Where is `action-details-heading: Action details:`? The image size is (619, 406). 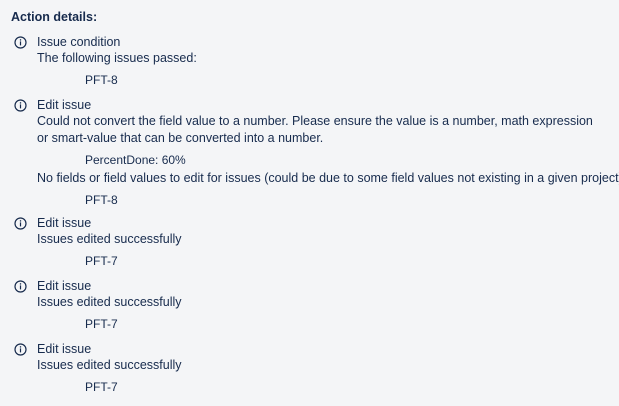
action-details-heading: Action details: is located at coordinates (54, 17).